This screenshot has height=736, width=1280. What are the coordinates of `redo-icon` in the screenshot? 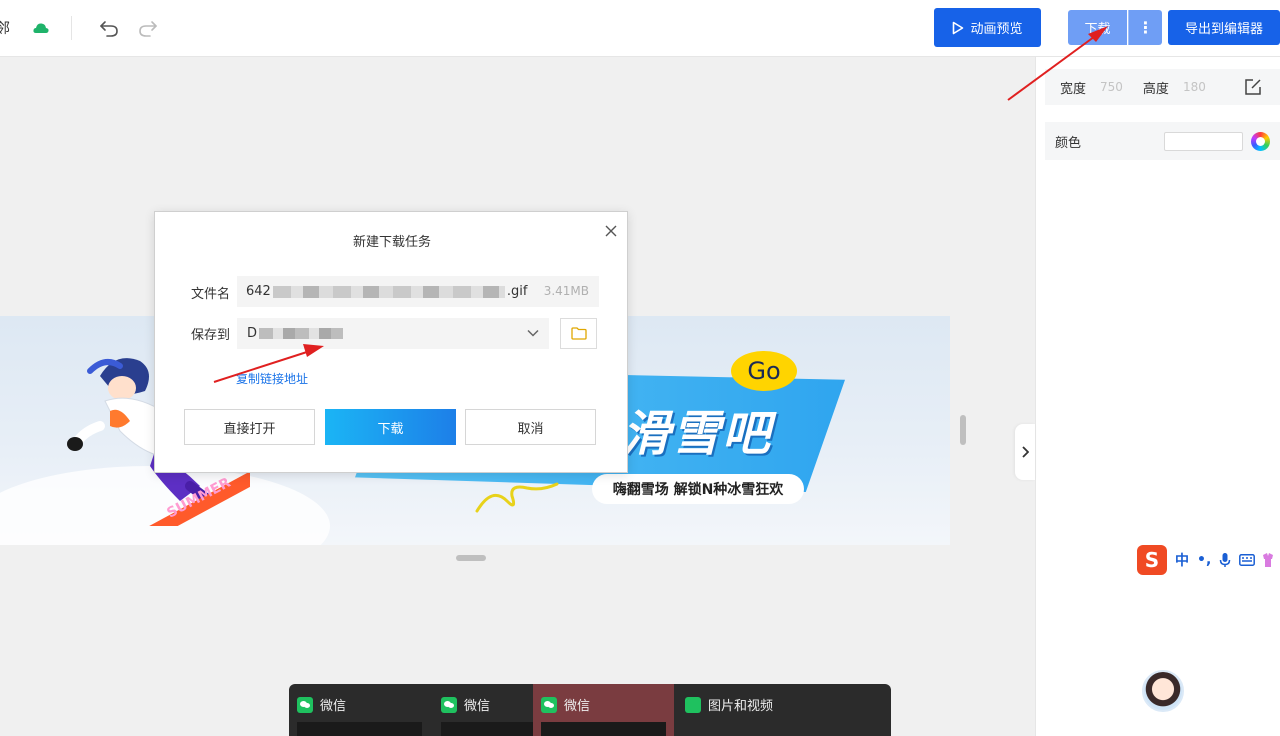 It's located at (148, 28).